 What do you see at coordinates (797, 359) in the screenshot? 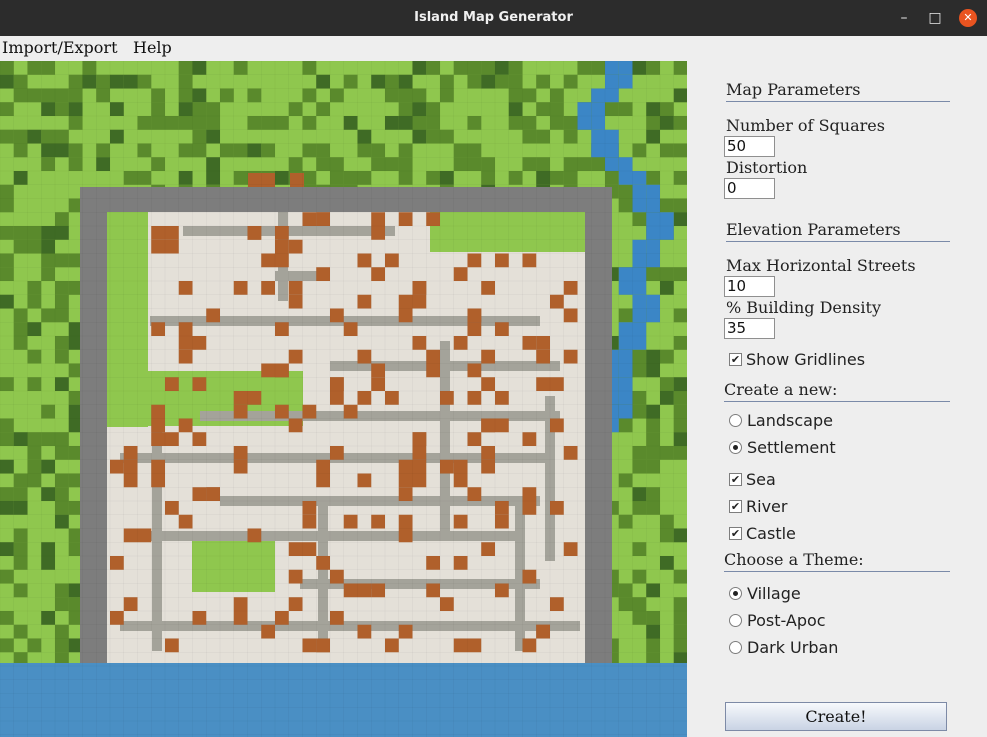
I see `show-gridlines-checkbox: ✔ Show Gridlines` at bounding box center [797, 359].